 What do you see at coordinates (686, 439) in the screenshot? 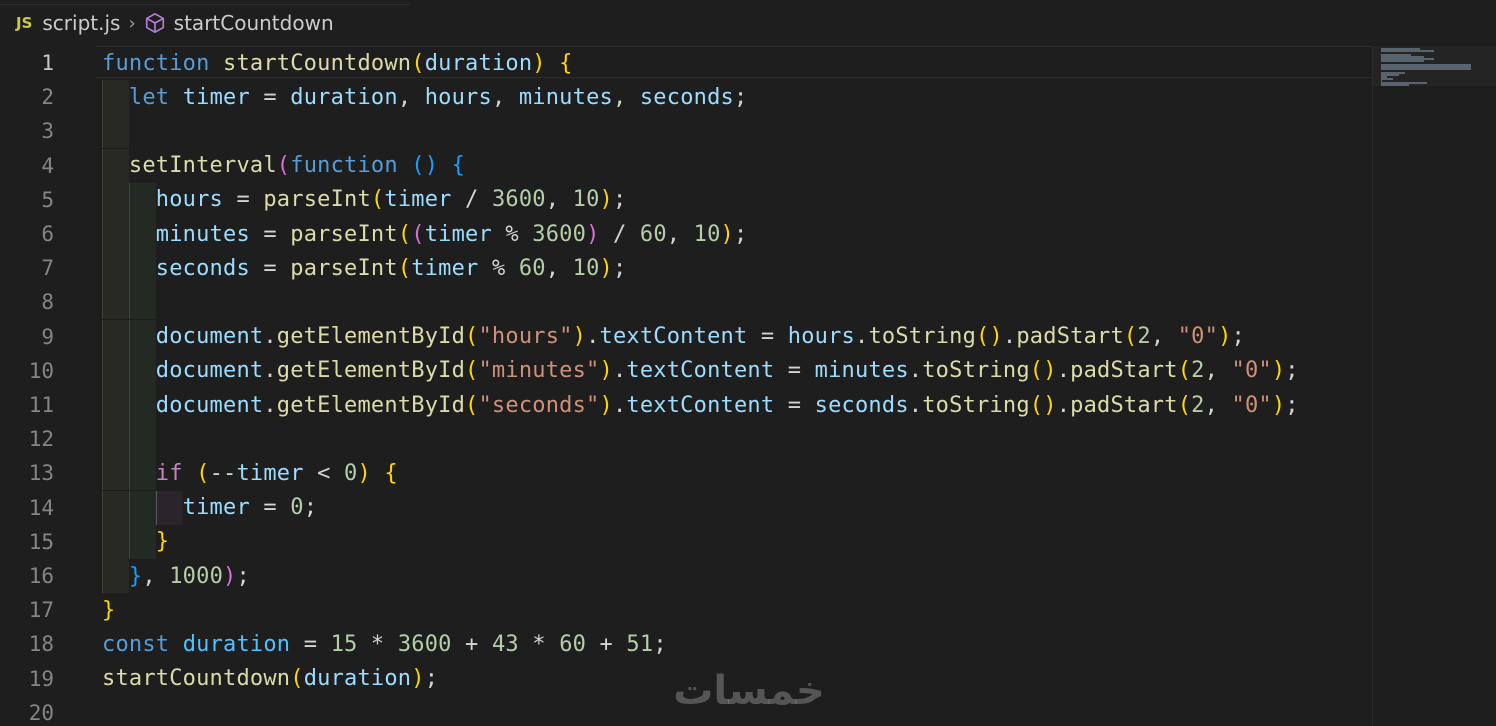
I see `code-line: 12` at bounding box center [686, 439].